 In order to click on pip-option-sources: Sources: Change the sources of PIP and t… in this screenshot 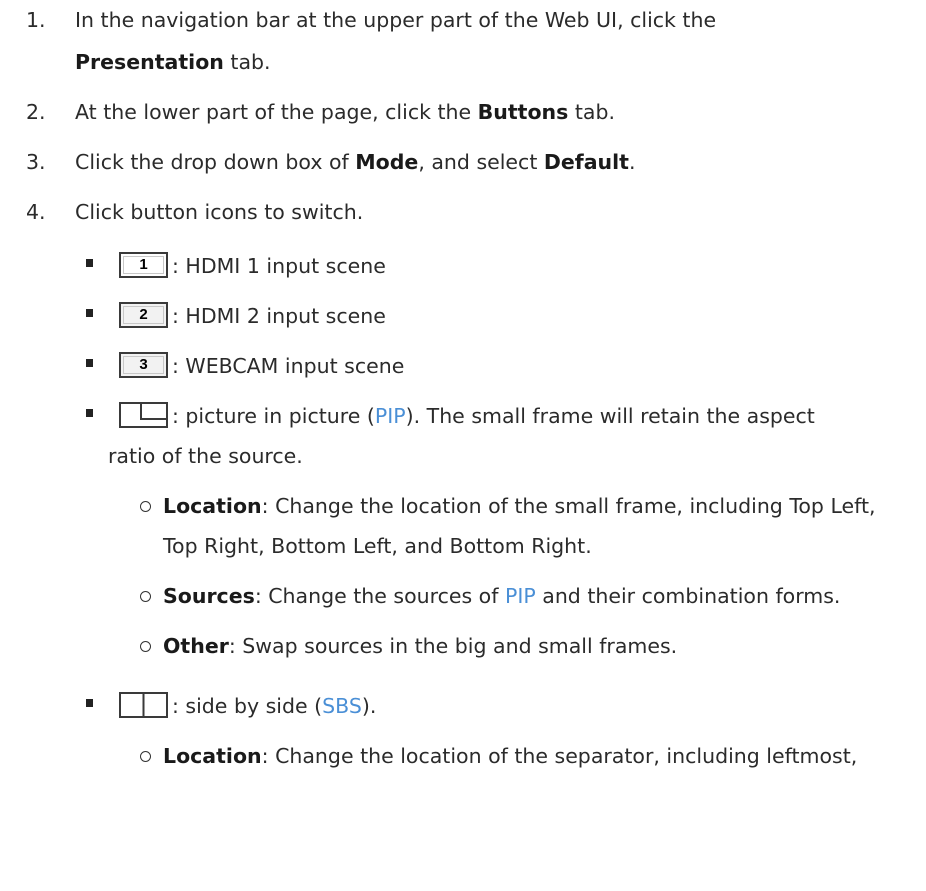, I will do `click(501, 596)`.